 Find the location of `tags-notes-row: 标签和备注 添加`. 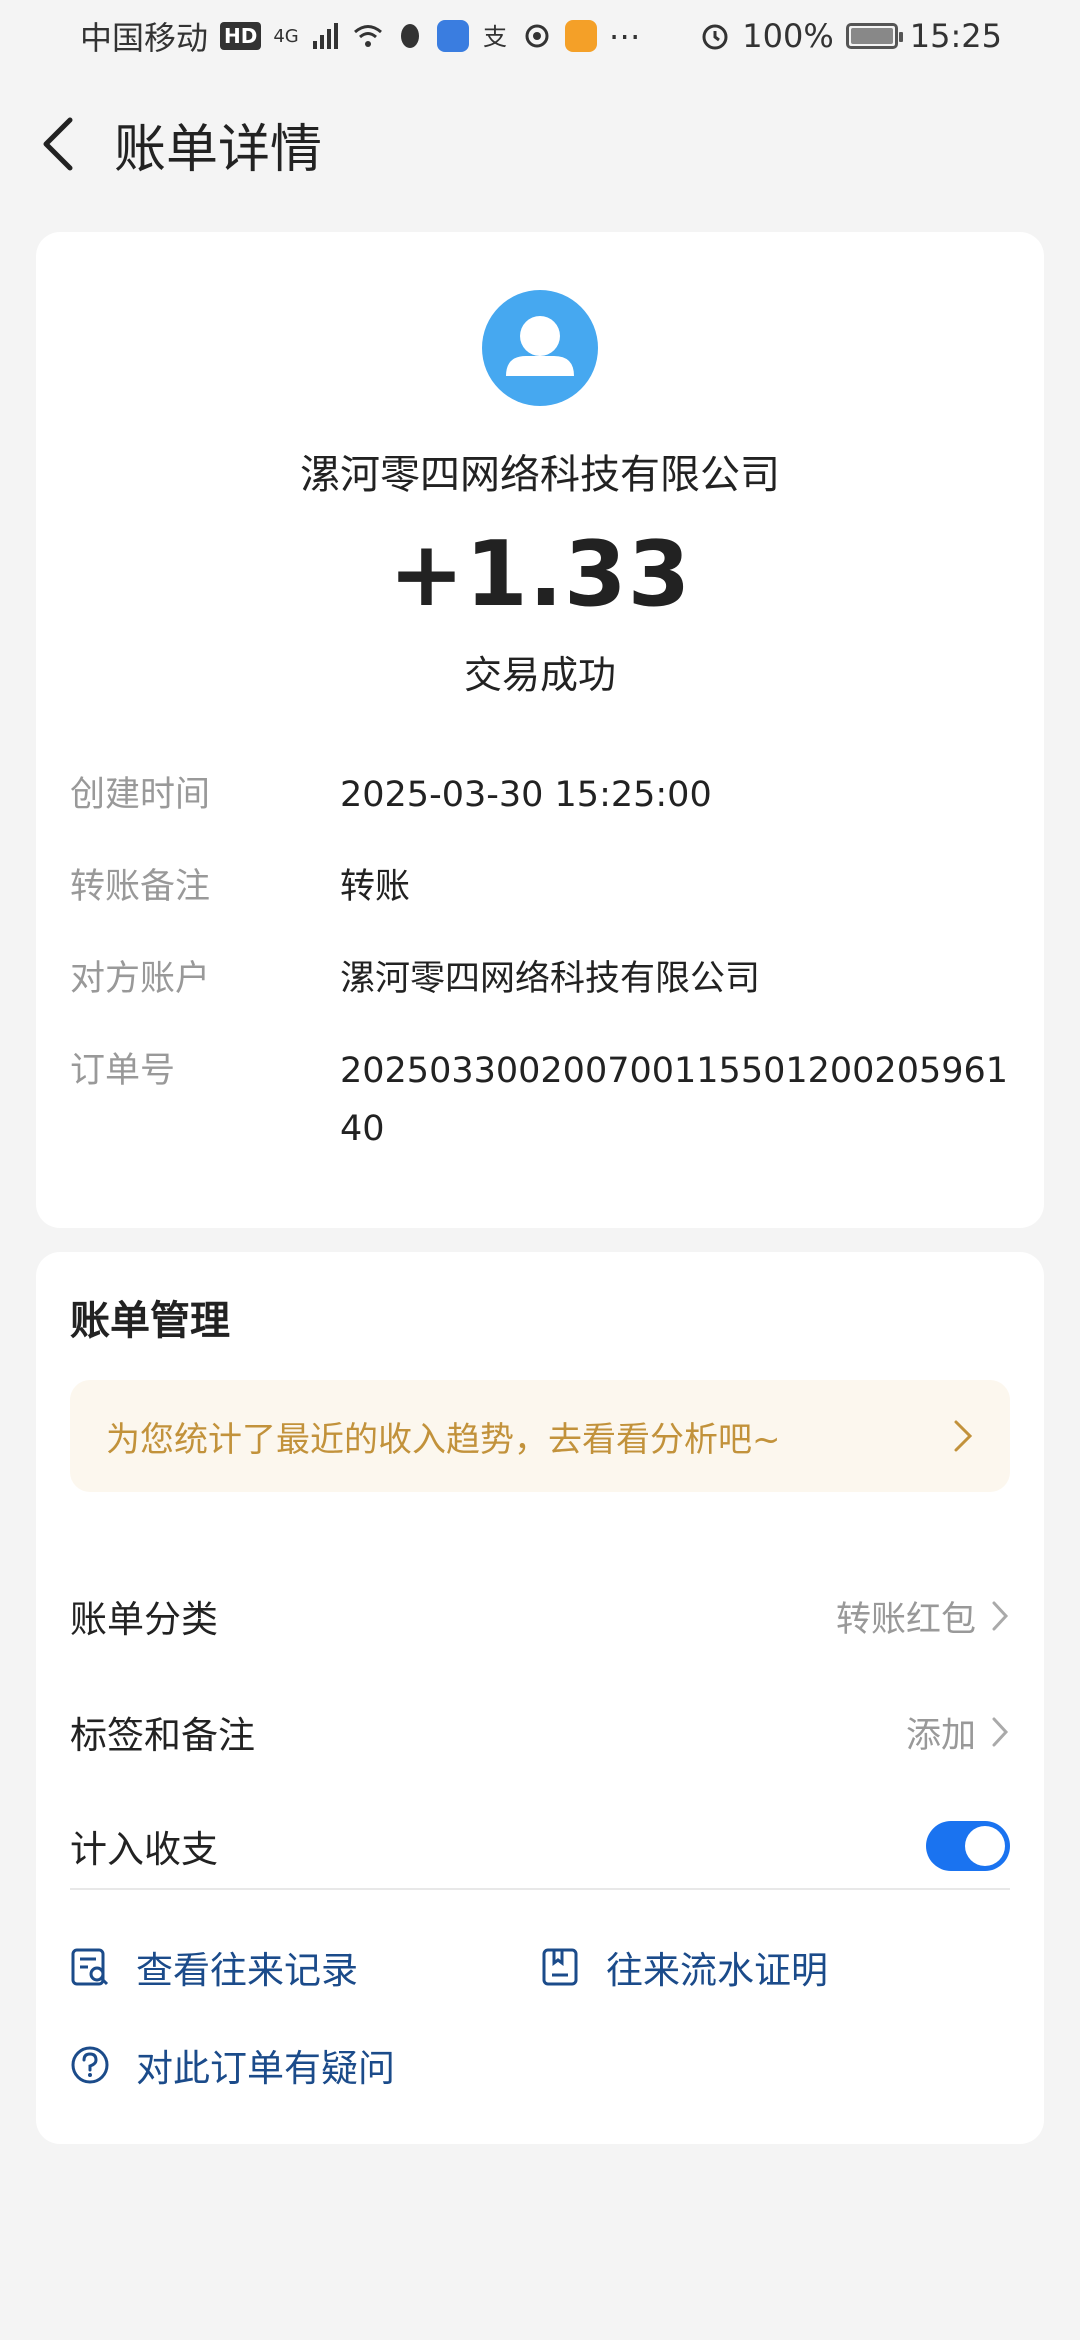

tags-notes-row: 标签和备注 添加 is located at coordinates (540, 1732).